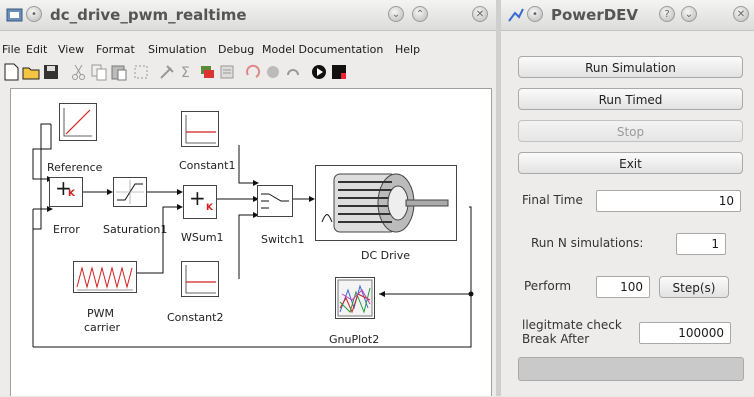  Describe the element at coordinates (685, 333) in the screenshot. I see `illegitimate-field: 100000` at that location.